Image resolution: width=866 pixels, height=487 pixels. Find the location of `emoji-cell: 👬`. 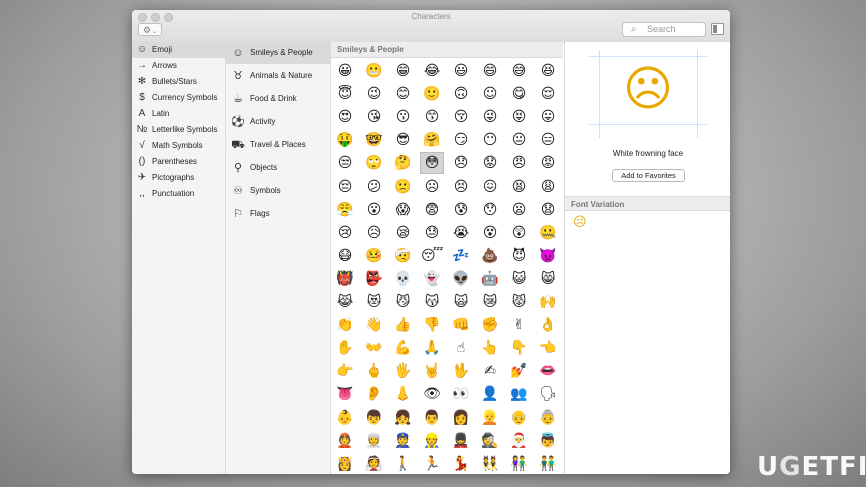

emoji-cell: 👬 is located at coordinates (548, 464).